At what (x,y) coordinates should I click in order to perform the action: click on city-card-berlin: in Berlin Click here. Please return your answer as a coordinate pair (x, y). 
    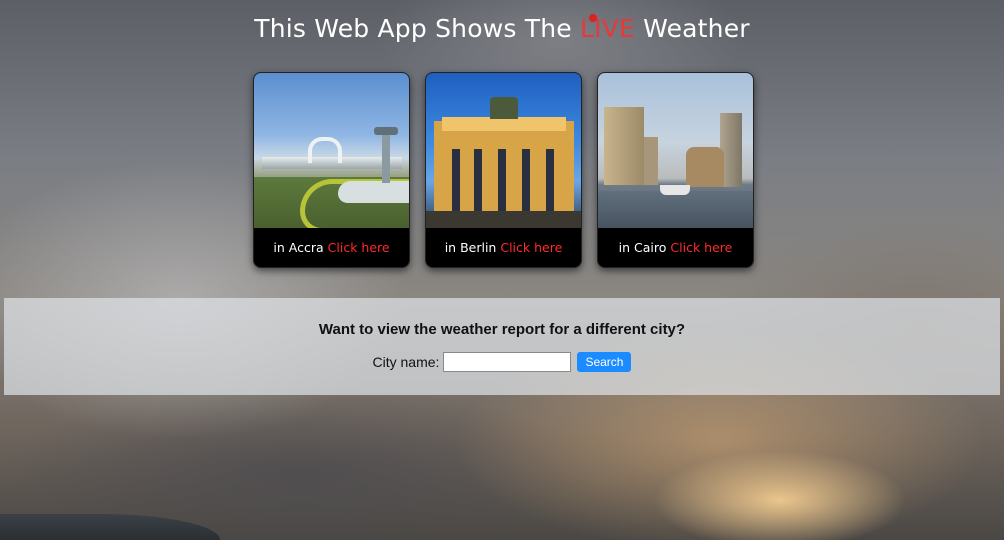
    Looking at the image, I should click on (503, 170).